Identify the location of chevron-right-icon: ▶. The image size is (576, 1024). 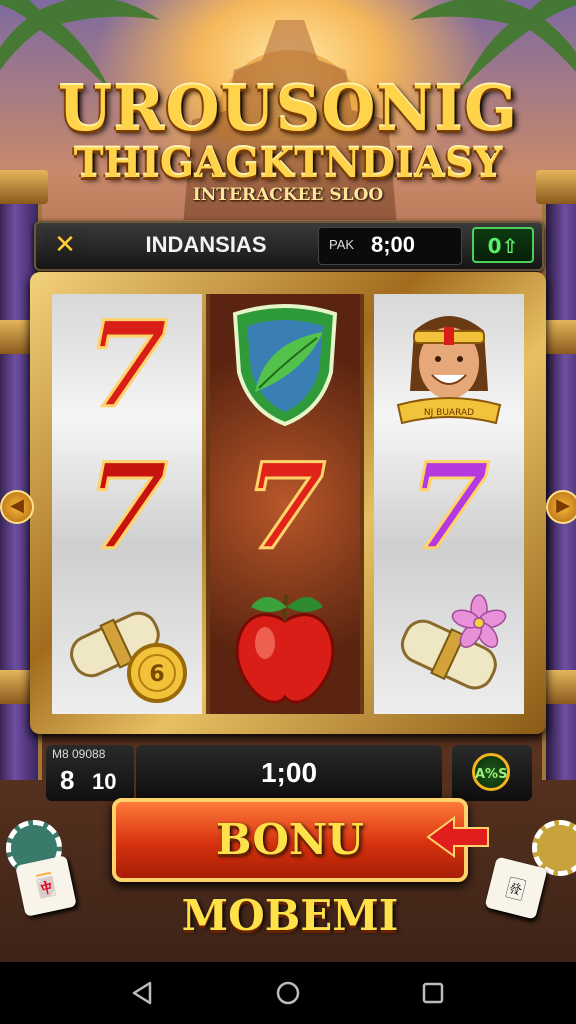
(563, 505).